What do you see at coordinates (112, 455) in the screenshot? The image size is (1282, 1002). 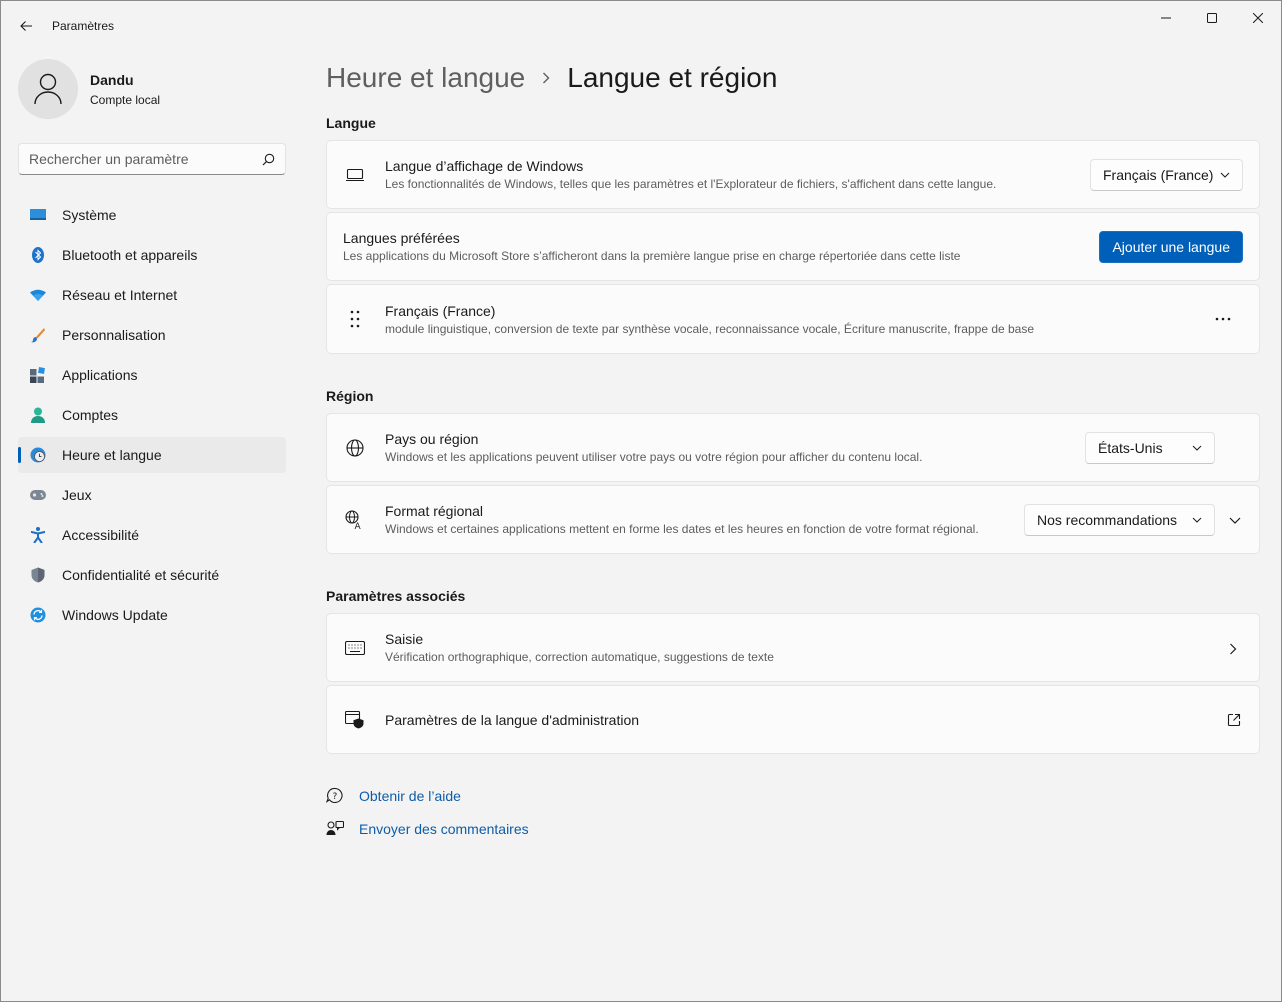 I see `sidebar-item-label: Heure et langue` at bounding box center [112, 455].